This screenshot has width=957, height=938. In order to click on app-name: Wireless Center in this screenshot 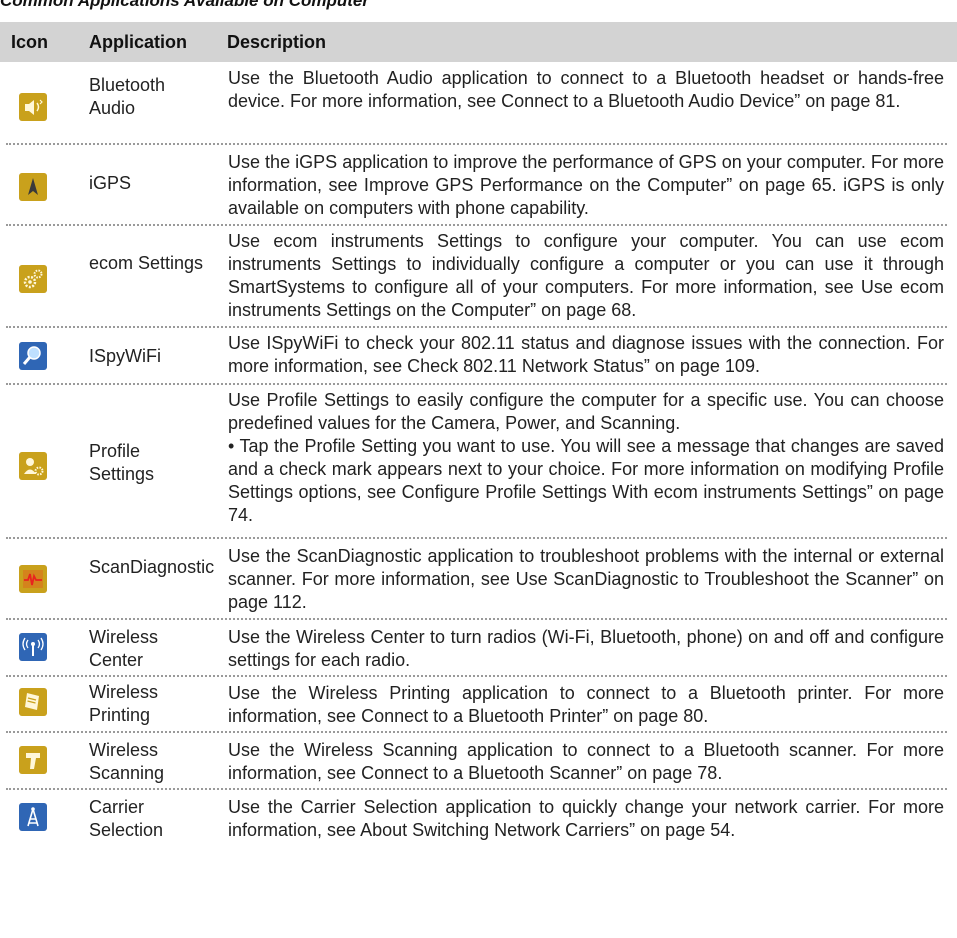, I will do `click(124, 648)`.